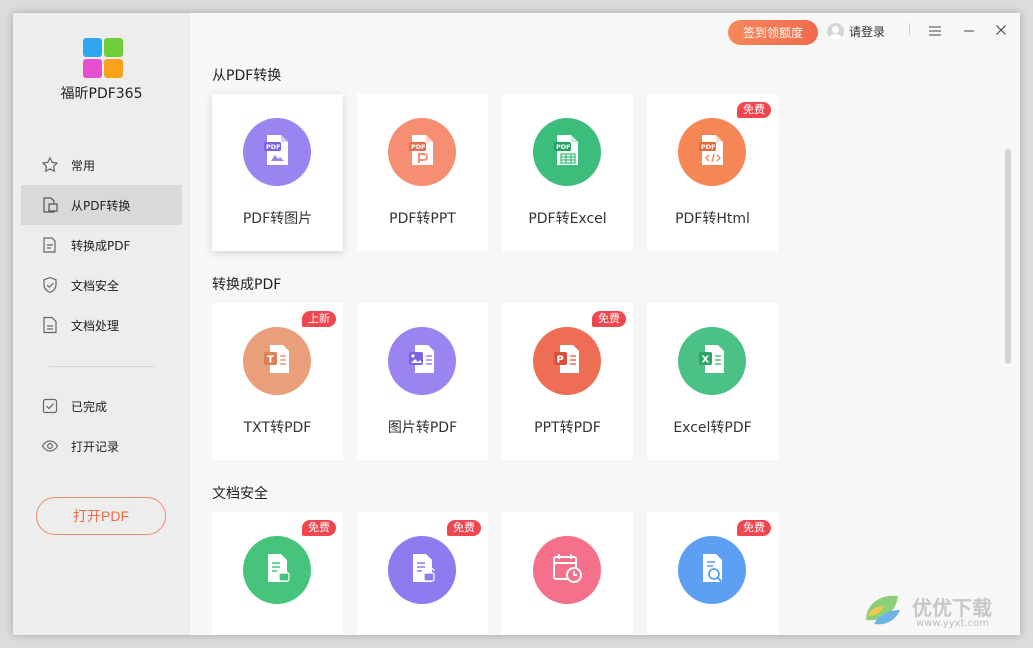  I want to click on image-pdf-icon, so click(422, 361).